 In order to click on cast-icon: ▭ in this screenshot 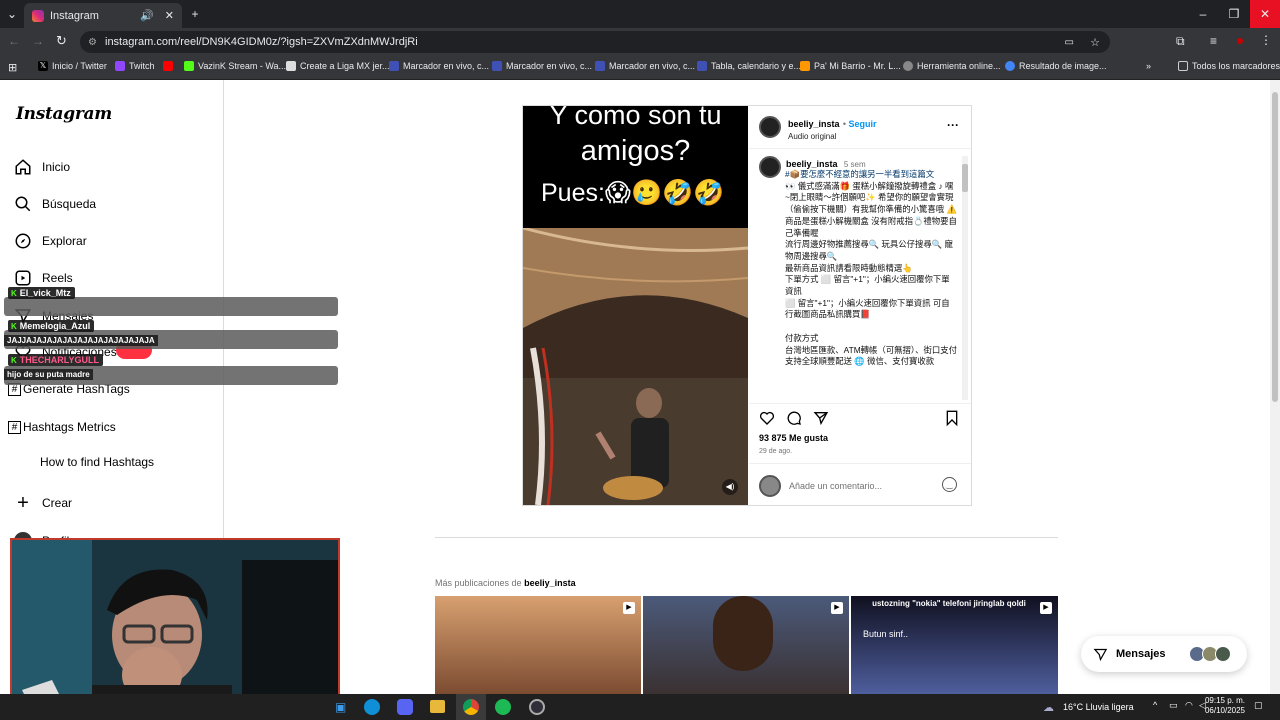, I will do `click(1069, 42)`.